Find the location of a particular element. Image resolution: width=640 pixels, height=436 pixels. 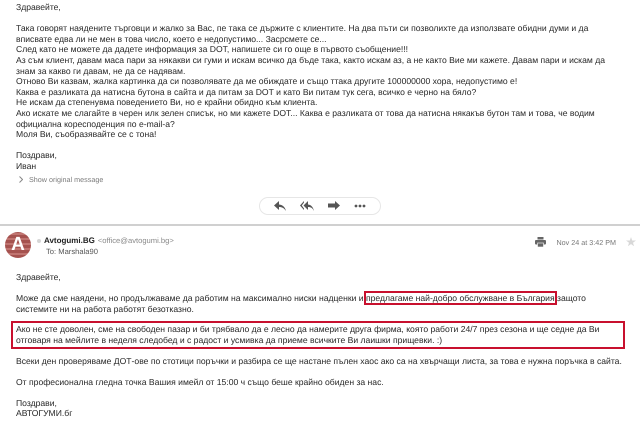

more-button is located at coordinates (360, 206).